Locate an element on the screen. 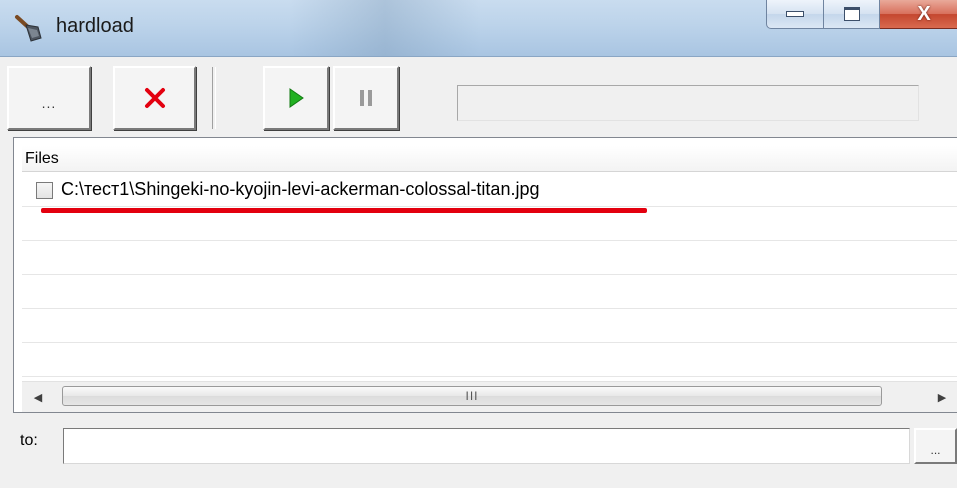 This screenshot has width=957, height=488. scrollbar-grip-icon: III is located at coordinates (472, 396).